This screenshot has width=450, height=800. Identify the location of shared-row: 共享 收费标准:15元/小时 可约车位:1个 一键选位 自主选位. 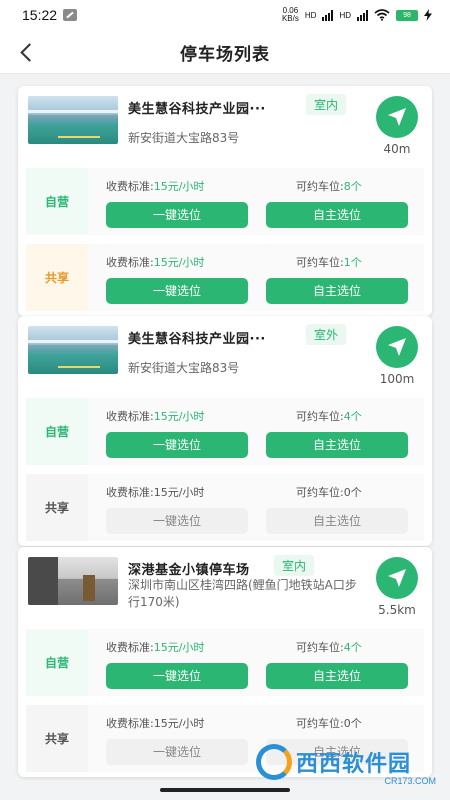
(225, 276).